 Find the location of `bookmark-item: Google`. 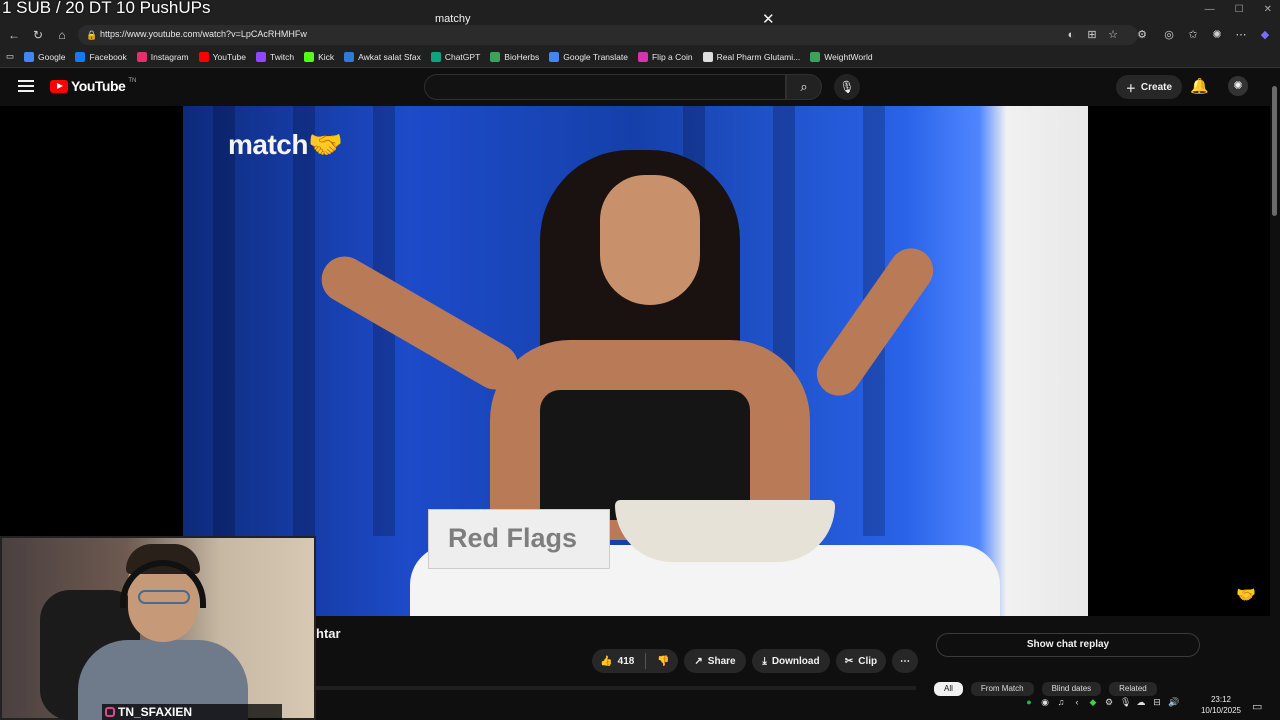

bookmark-item: Google is located at coordinates (45, 56).